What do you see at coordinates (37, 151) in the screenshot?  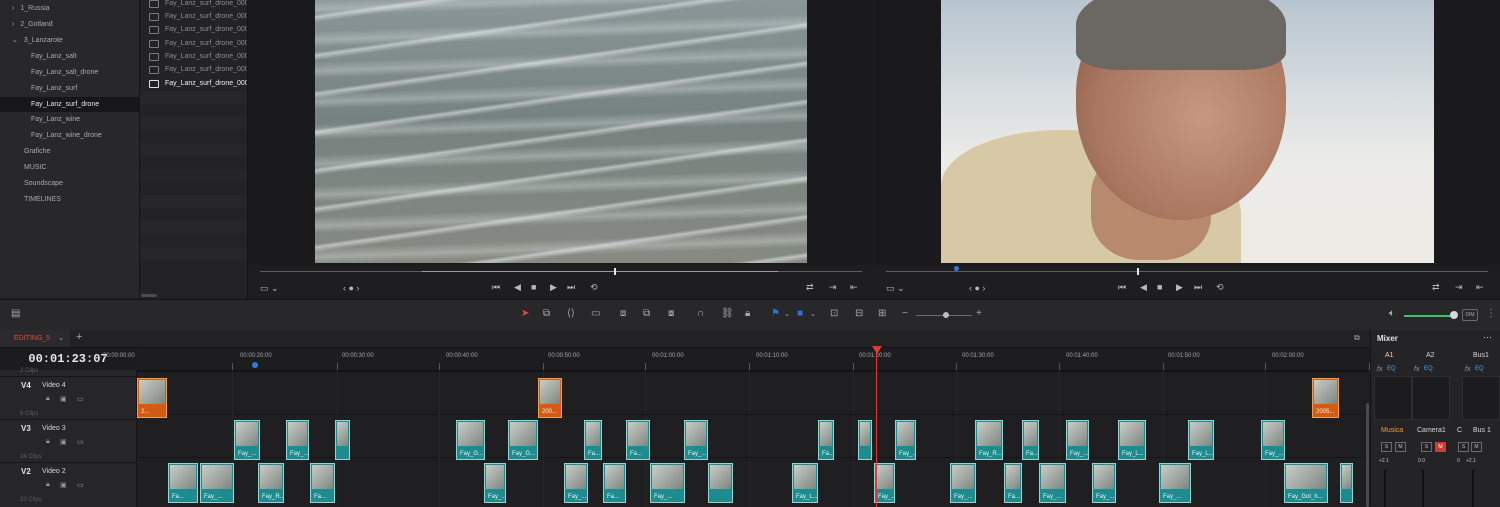 I see `bin-grafiche: Grafiche` at bounding box center [37, 151].